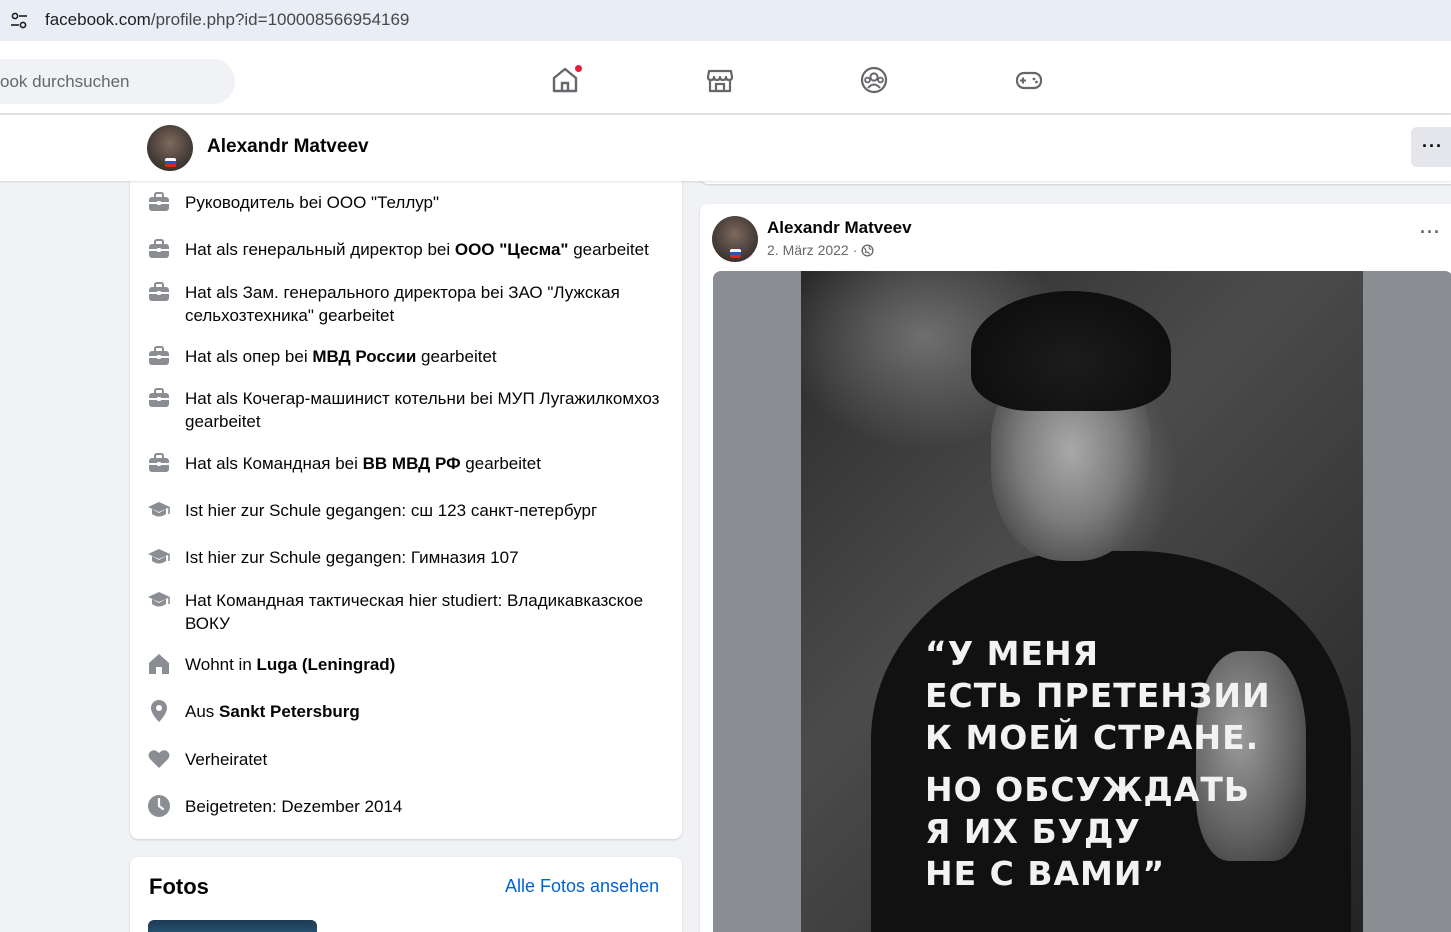  Describe the element at coordinates (159, 664) in the screenshot. I see `home-icon` at that location.